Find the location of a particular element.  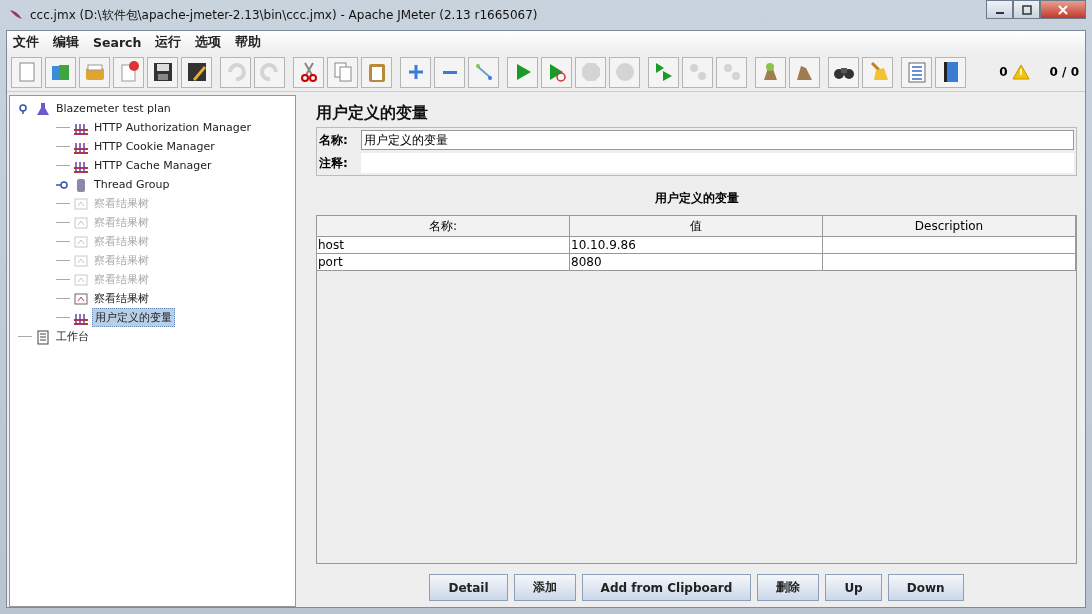

tree-item: Blazemeter test plan is located at coordinates (113, 108).